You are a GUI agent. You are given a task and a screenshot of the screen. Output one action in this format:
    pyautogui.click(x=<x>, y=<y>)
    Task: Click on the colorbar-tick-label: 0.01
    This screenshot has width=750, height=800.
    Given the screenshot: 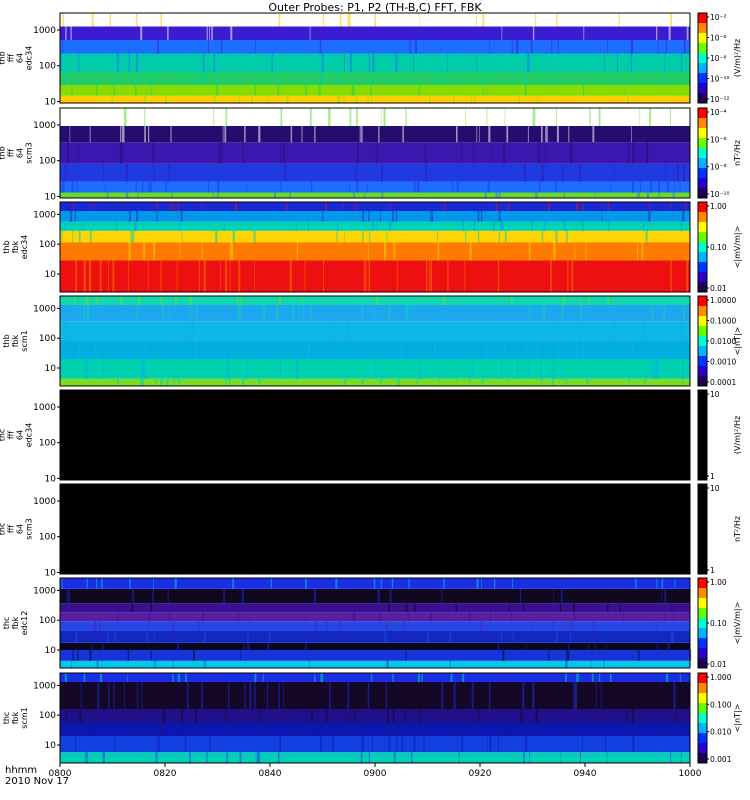 What is the action you would take?
    pyautogui.click(x=718, y=288)
    